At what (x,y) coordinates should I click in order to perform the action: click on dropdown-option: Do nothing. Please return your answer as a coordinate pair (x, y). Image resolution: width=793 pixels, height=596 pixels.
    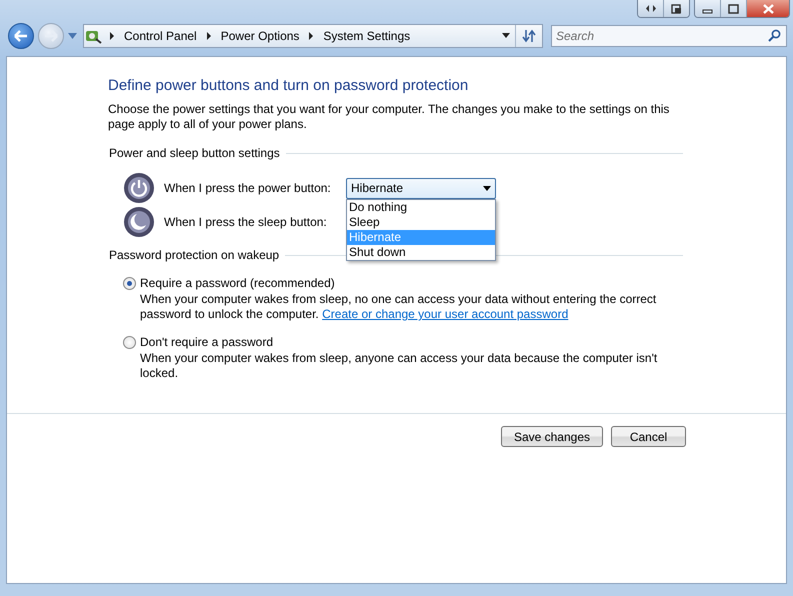
    Looking at the image, I should click on (421, 207).